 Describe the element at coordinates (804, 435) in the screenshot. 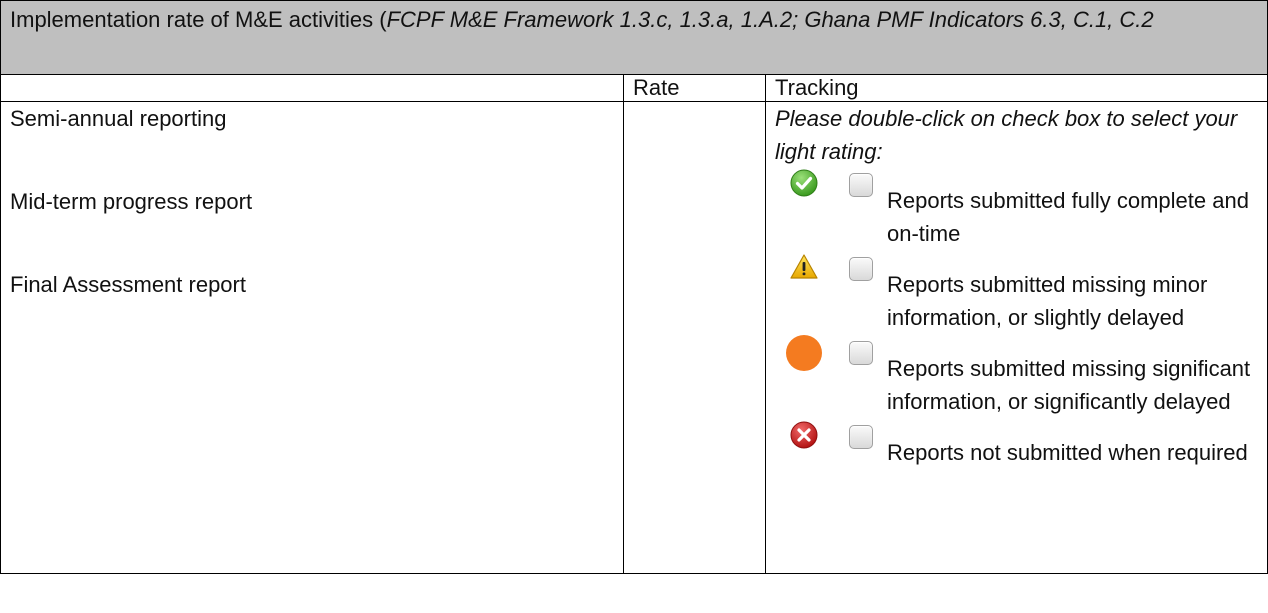

I see `red-x-icon` at that location.